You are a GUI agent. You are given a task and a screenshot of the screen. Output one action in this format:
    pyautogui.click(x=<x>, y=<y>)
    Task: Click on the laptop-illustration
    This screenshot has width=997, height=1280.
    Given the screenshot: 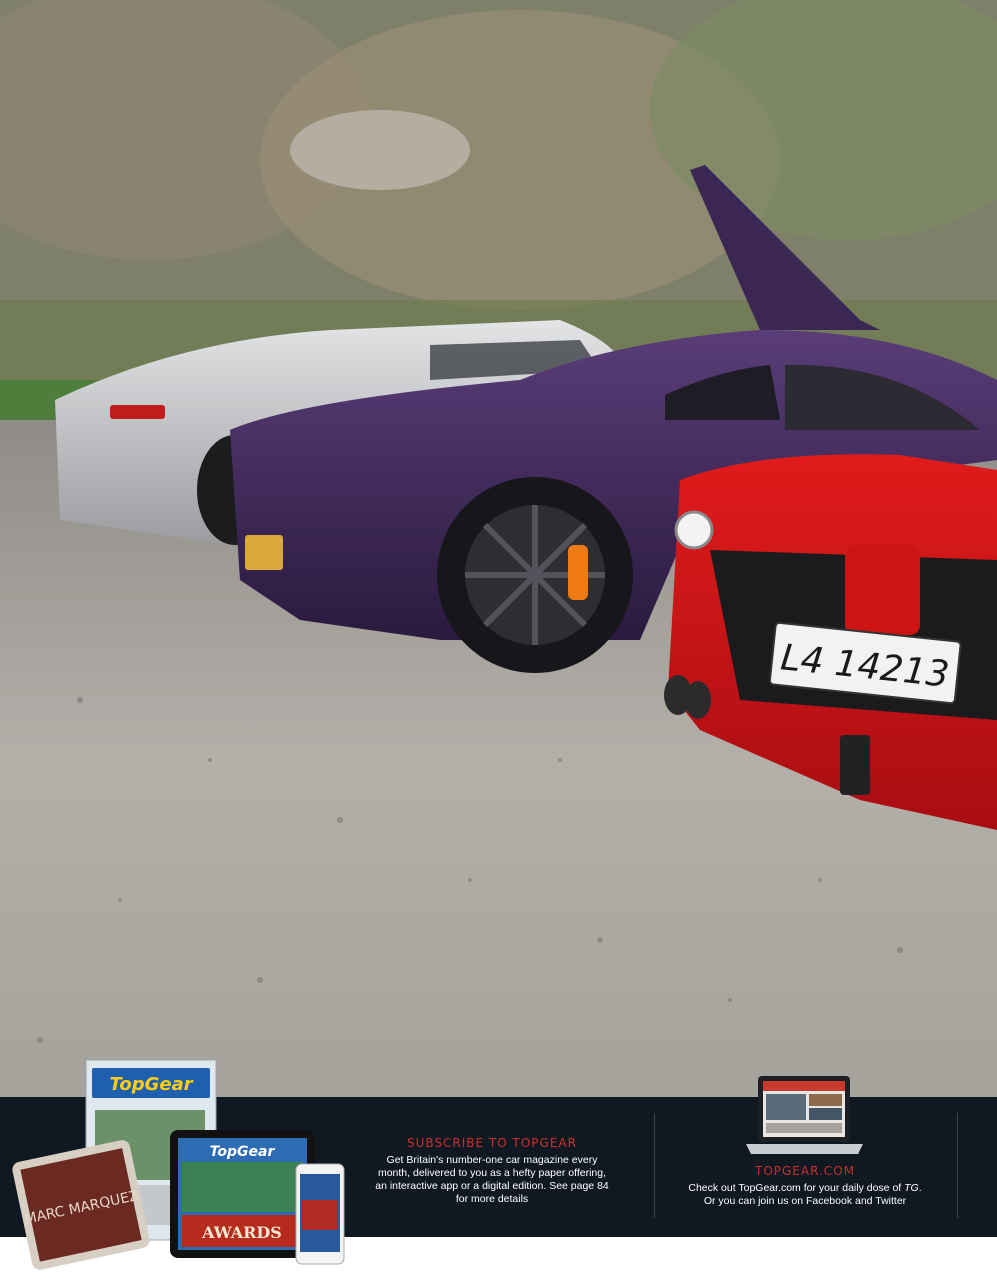 What is the action you would take?
    pyautogui.click(x=804, y=1115)
    